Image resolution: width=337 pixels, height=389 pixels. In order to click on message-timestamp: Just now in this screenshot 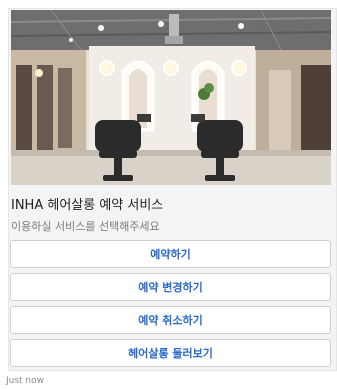, I will do `click(25, 381)`.